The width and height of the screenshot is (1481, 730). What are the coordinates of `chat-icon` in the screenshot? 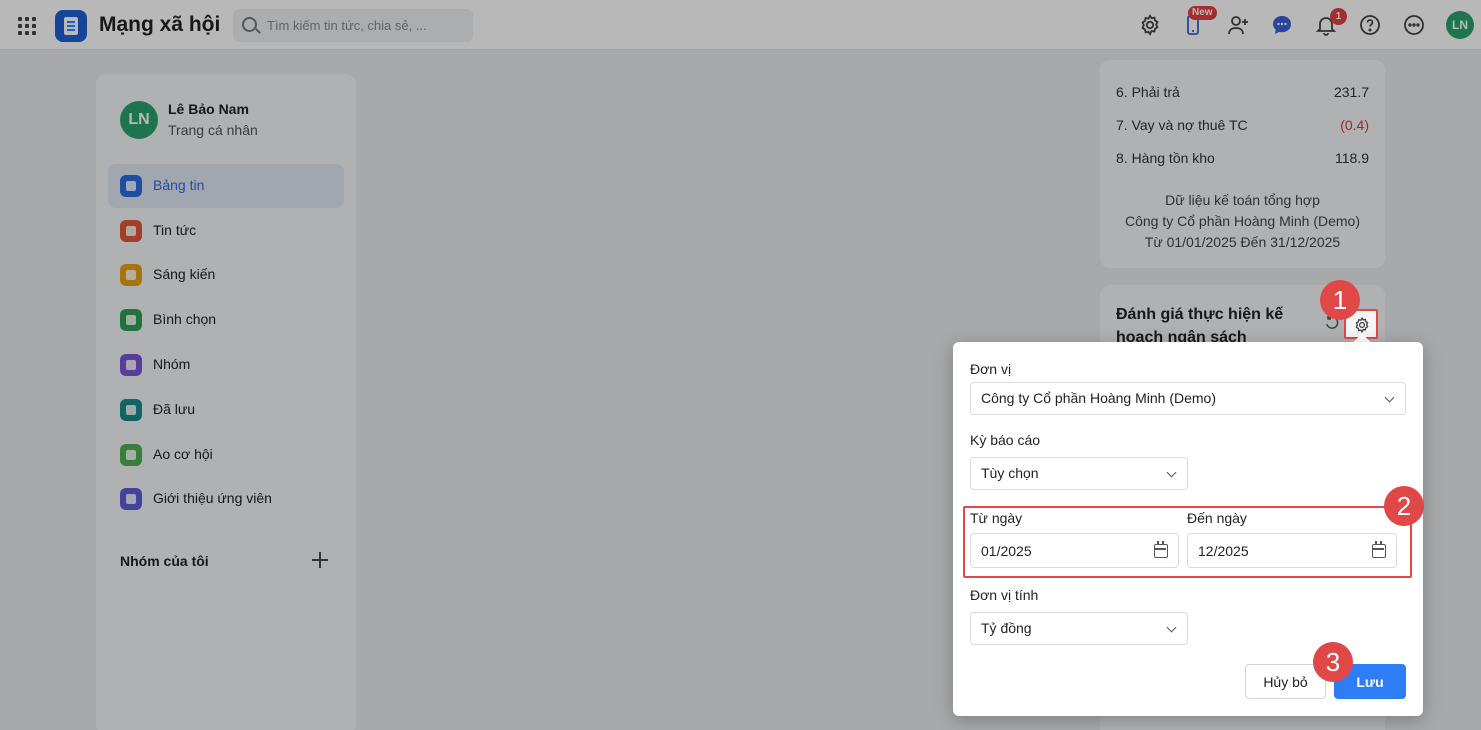 It's located at (1282, 25).